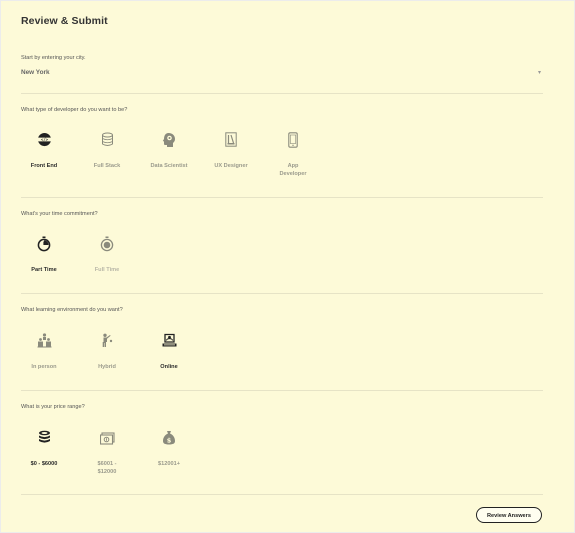 The image size is (575, 533). Describe the element at coordinates (44, 340) in the screenshot. I see `classroom-icon` at that location.